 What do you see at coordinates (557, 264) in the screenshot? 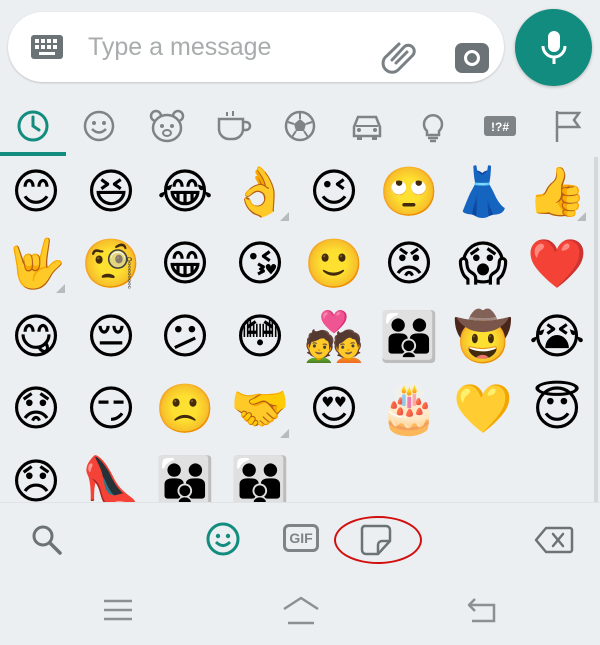
I see `emoji-red-heart: ❤️` at bounding box center [557, 264].